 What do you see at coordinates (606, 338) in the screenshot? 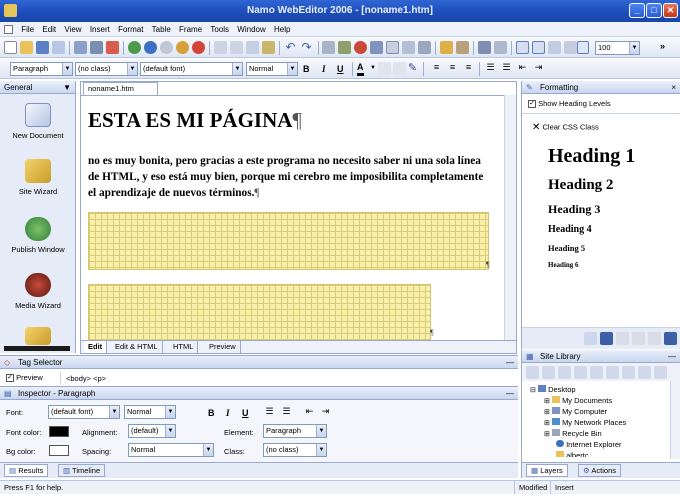
I see `edit-style-icon` at bounding box center [606, 338].